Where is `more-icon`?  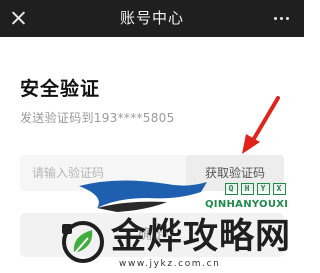 more-icon is located at coordinates (282, 18).